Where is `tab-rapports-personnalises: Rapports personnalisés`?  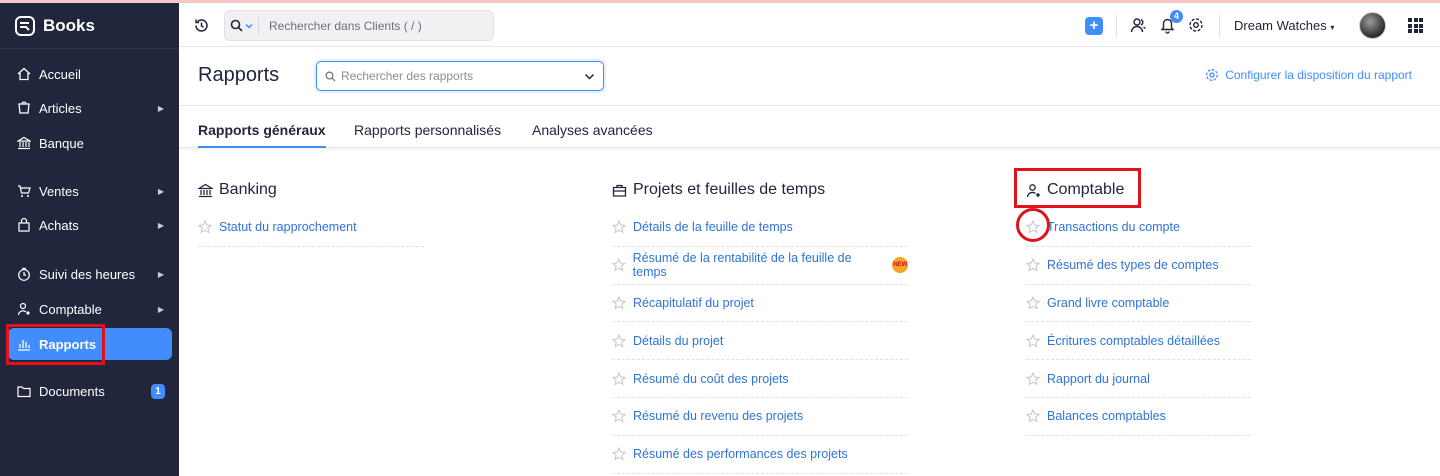
tab-rapports-personnalises: Rapports personnalisés is located at coordinates (427, 135).